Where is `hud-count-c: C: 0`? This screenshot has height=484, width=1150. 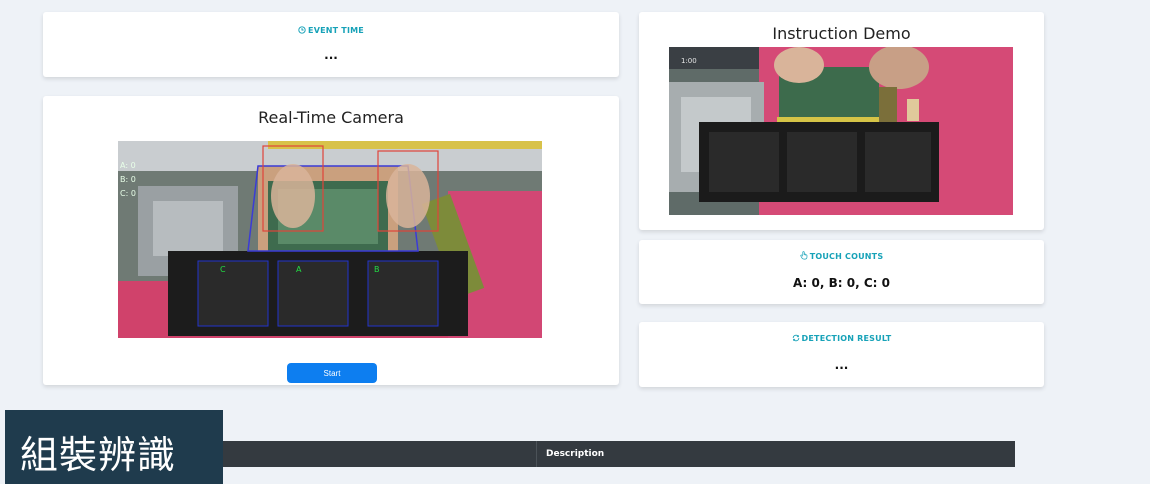 hud-count-c: C: 0 is located at coordinates (128, 193).